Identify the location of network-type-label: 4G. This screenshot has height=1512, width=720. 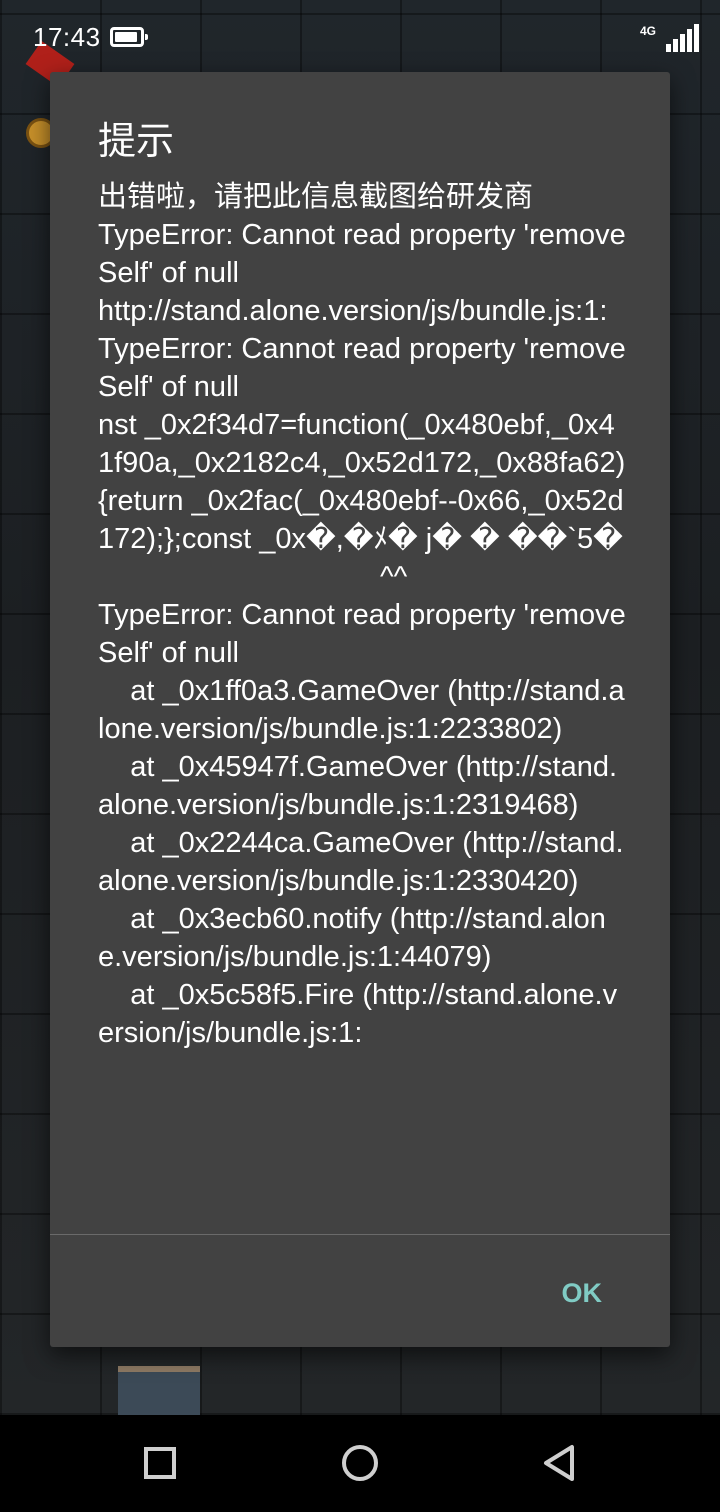
(648, 31).